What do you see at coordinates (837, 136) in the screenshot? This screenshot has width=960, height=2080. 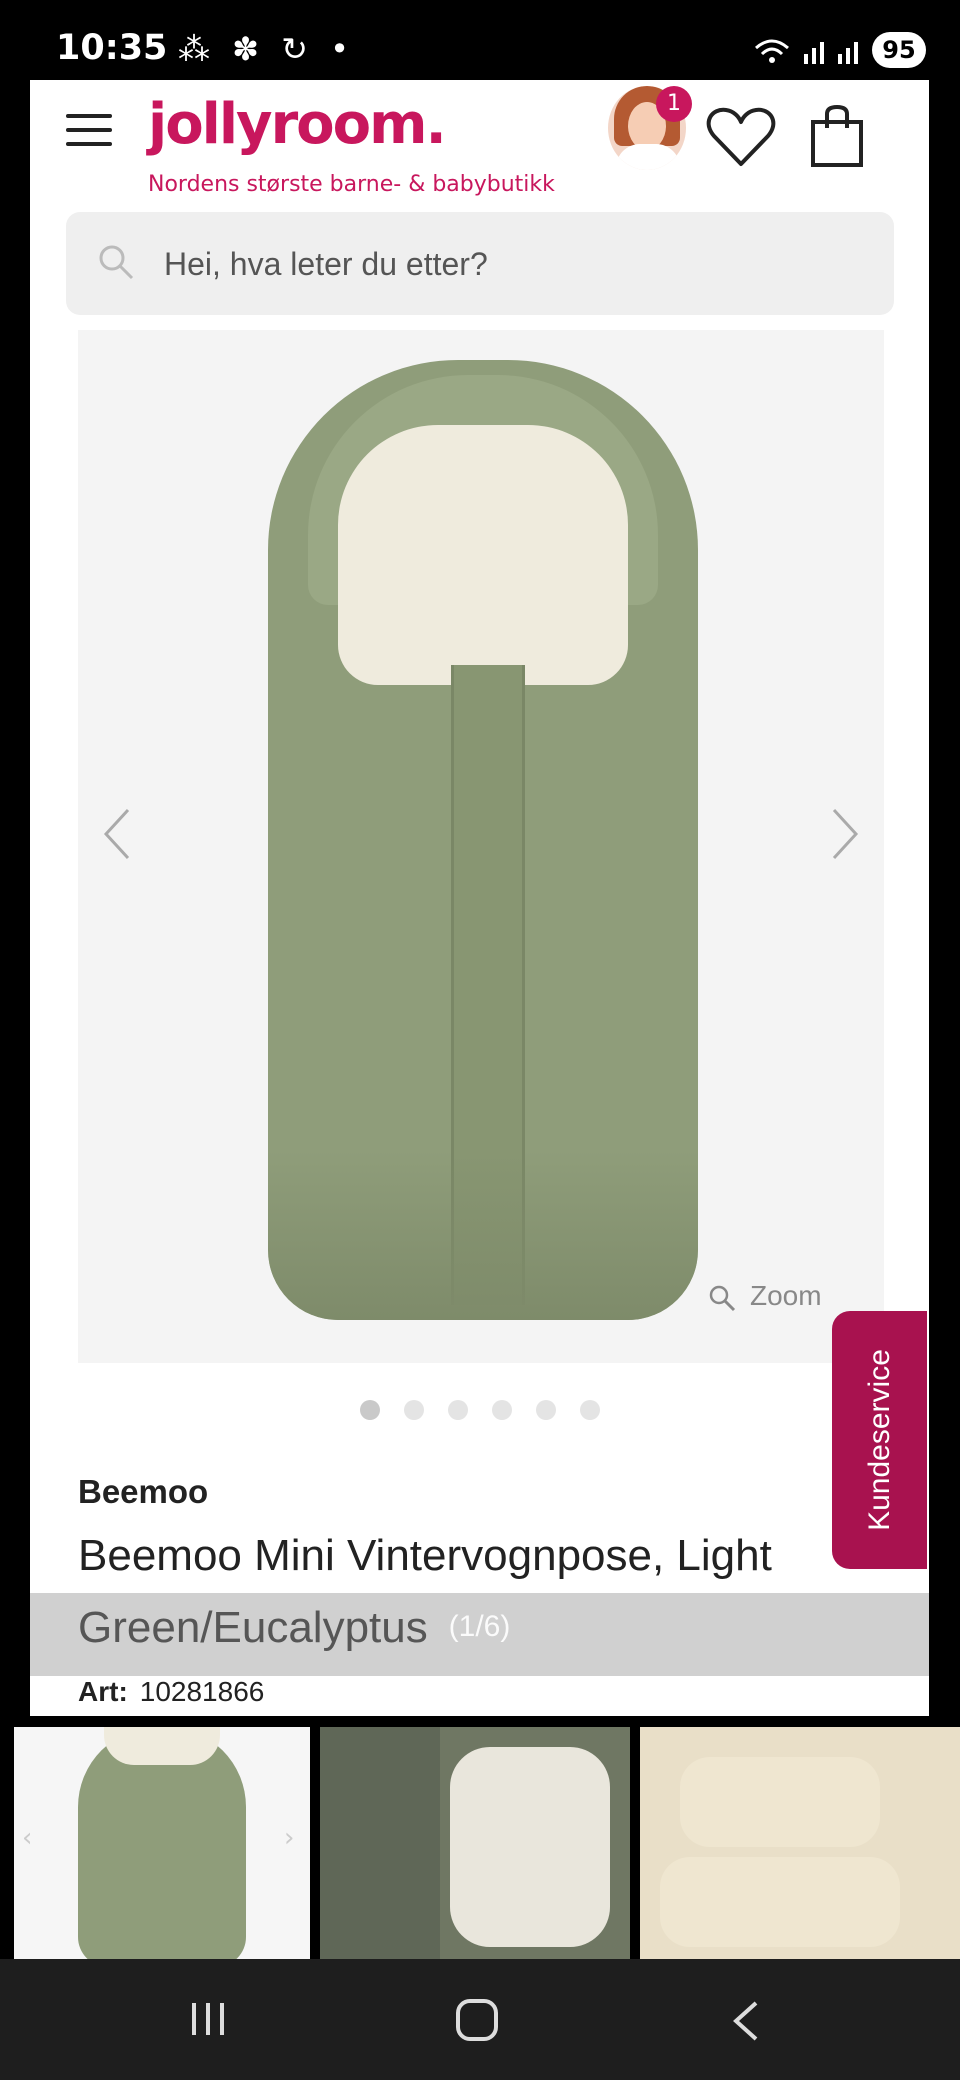 I see `bag-icon` at bounding box center [837, 136].